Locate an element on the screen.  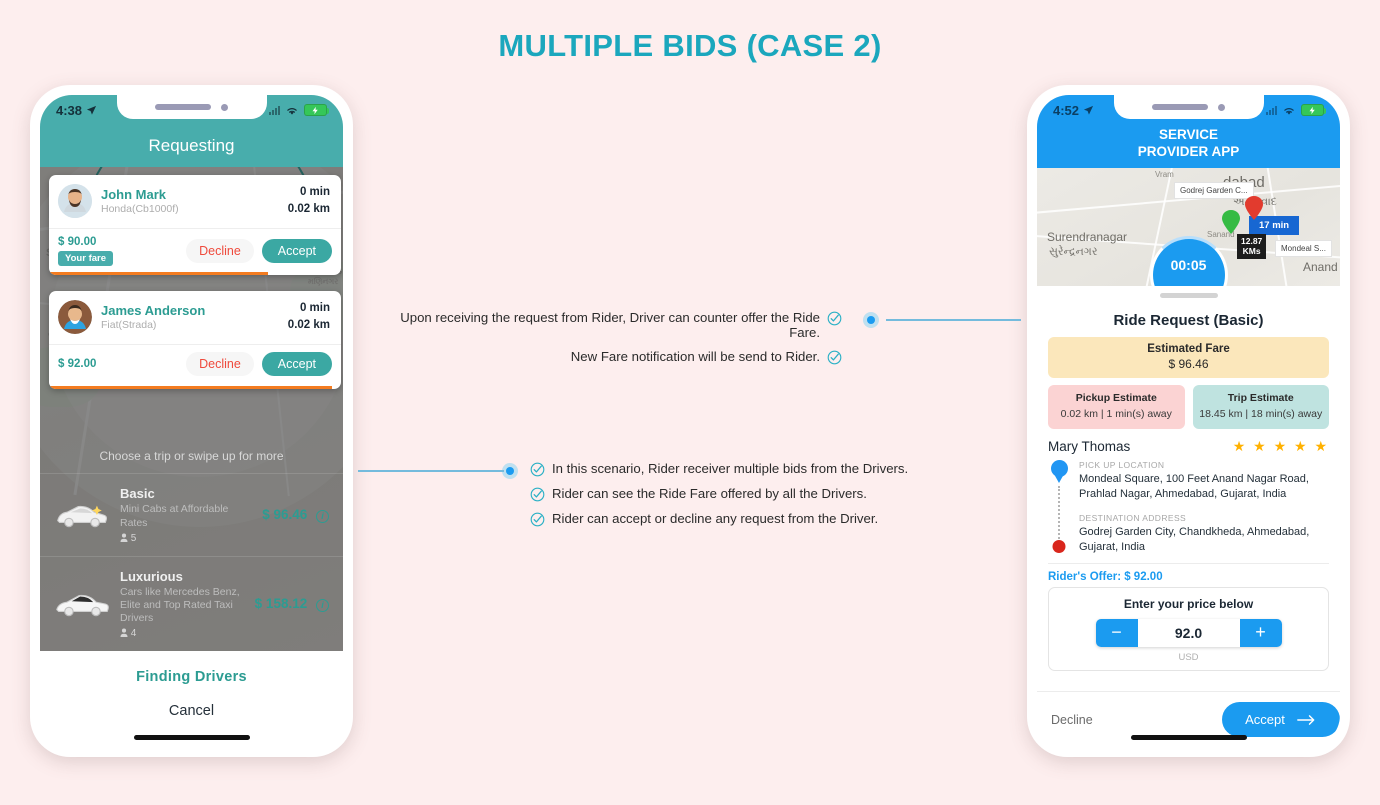
driver-name: James Anderson is located at coordinates (153, 311).